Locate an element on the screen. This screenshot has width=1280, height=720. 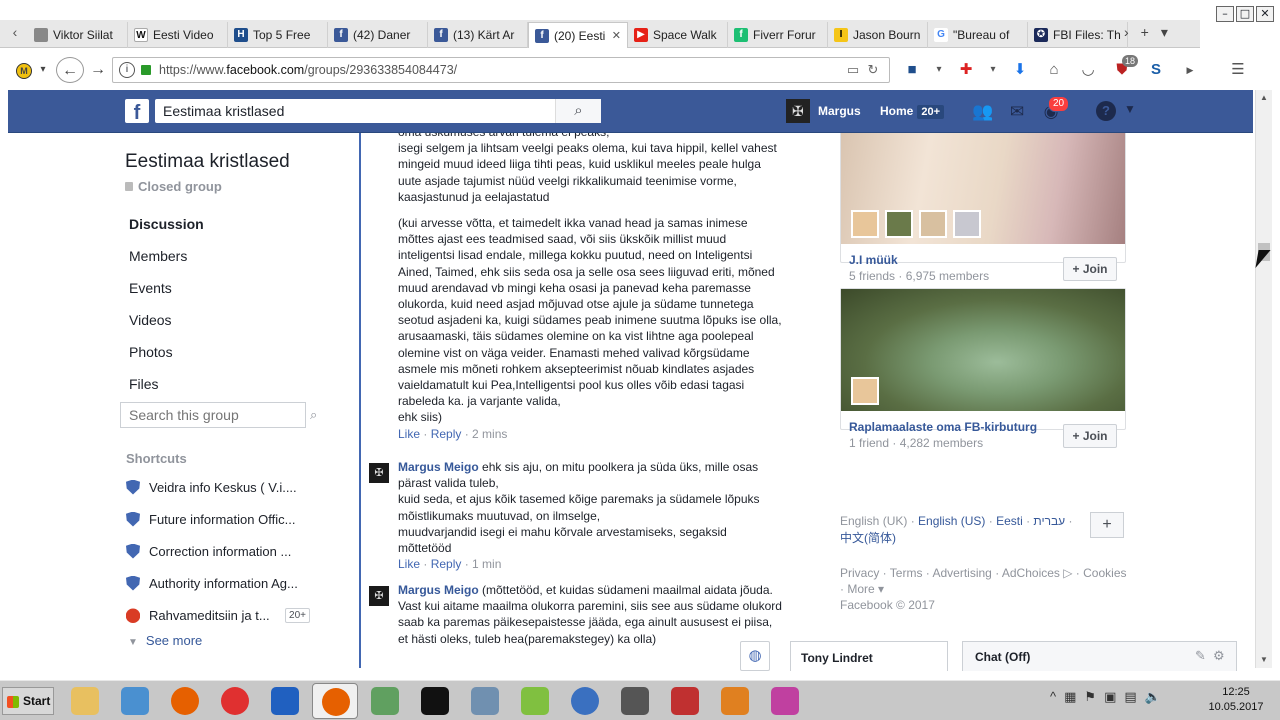
browser-tab: G "Bureau of is located at coordinates (978, 35).